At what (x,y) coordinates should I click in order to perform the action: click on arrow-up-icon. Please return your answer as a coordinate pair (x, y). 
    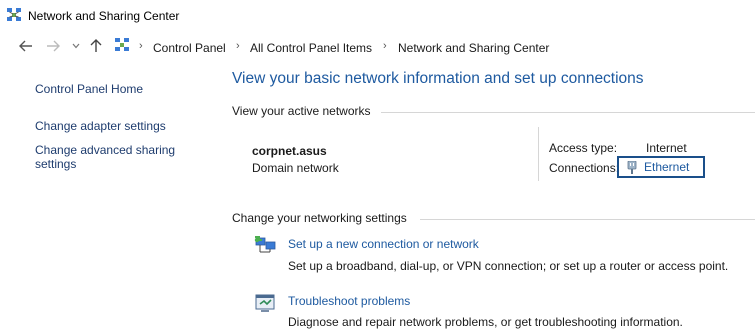
    Looking at the image, I should click on (96, 45).